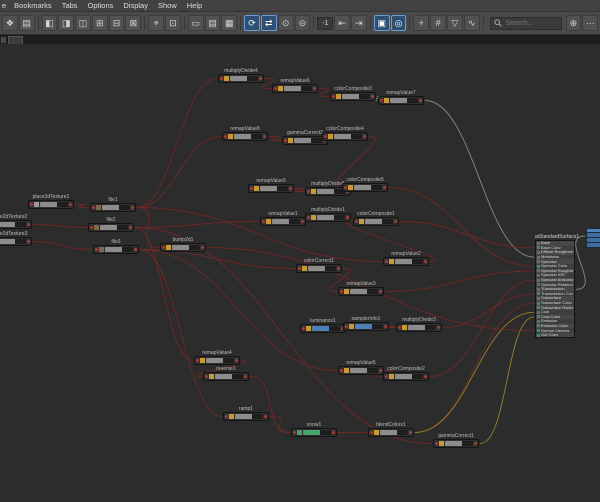 This screenshot has height=502, width=600. Describe the element at coordinates (62, 245) in the screenshot. I see `wire-place2dTexture3-to-file3` at that location.